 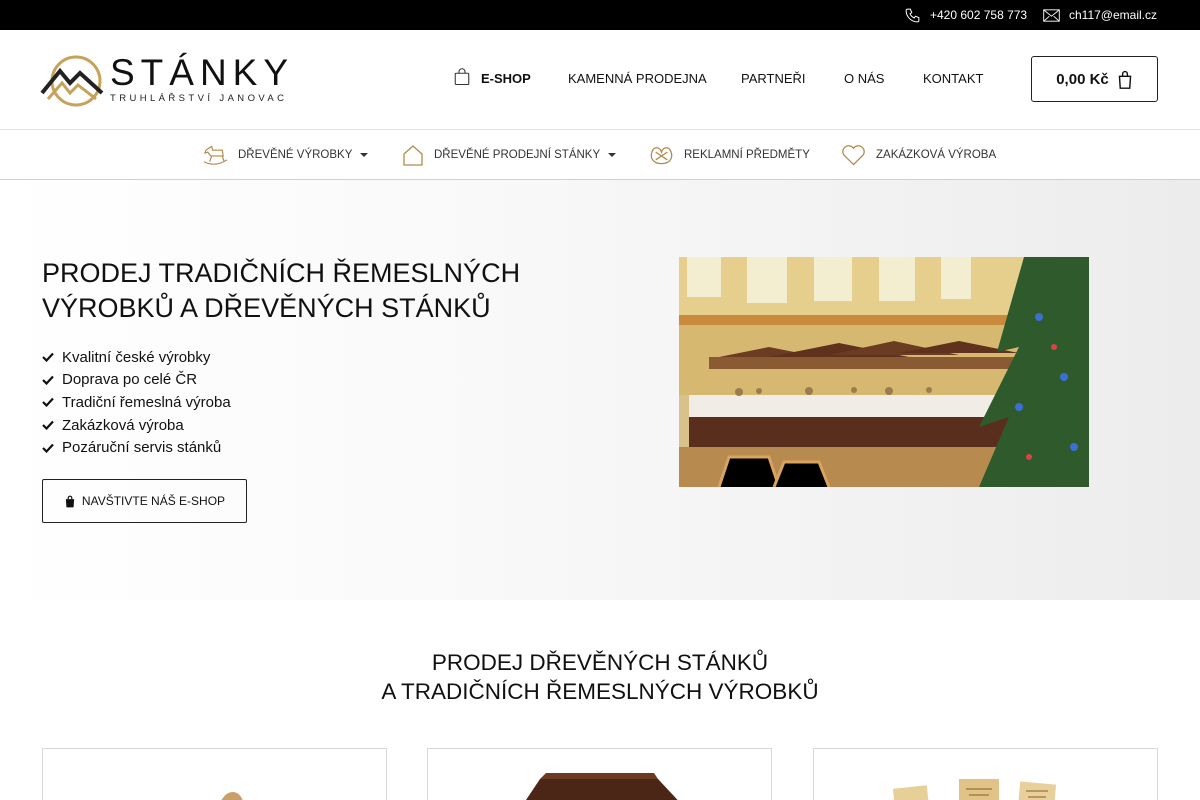 What do you see at coordinates (1113, 15) in the screenshot?
I see `email-address: ch117@email.cz` at bounding box center [1113, 15].